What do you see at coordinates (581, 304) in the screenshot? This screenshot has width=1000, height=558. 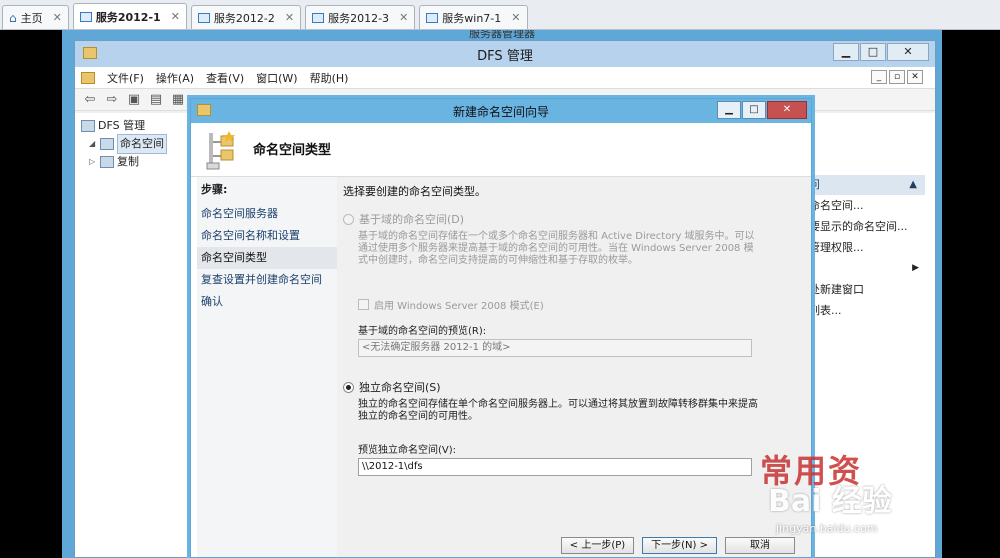 I see `windows-2008-mode-option: 启用 Windows Server 2008 模式(E)` at bounding box center [581, 304].